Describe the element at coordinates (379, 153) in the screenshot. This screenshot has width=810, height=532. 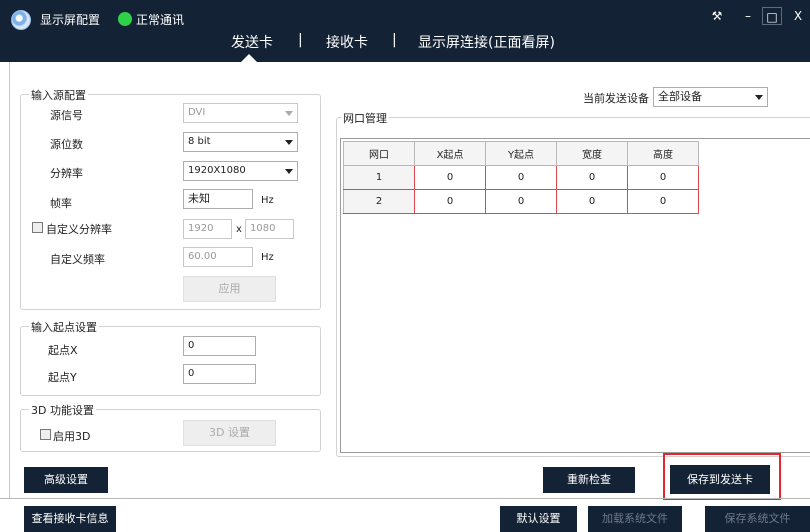
I see `column-header: 网口` at that location.